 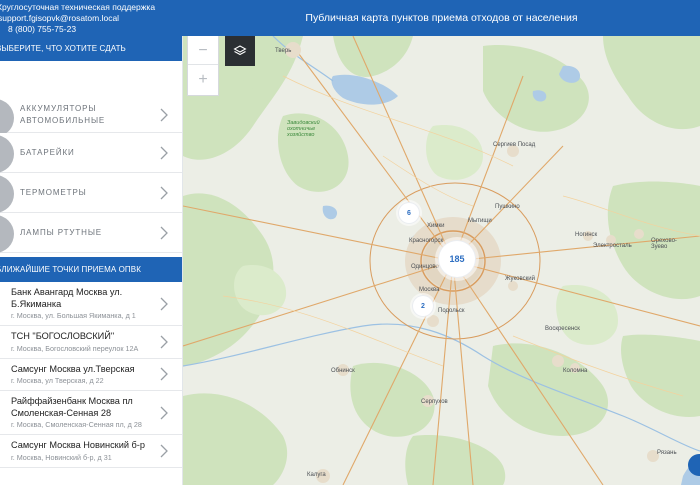 I want to click on cluster-marker-small: 2, so click(x=423, y=306).